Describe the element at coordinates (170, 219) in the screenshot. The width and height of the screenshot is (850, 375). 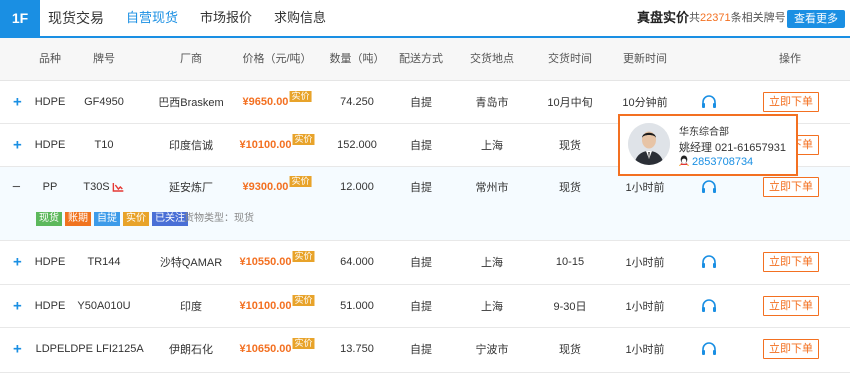
I see `tag-followed: 已关注` at that location.